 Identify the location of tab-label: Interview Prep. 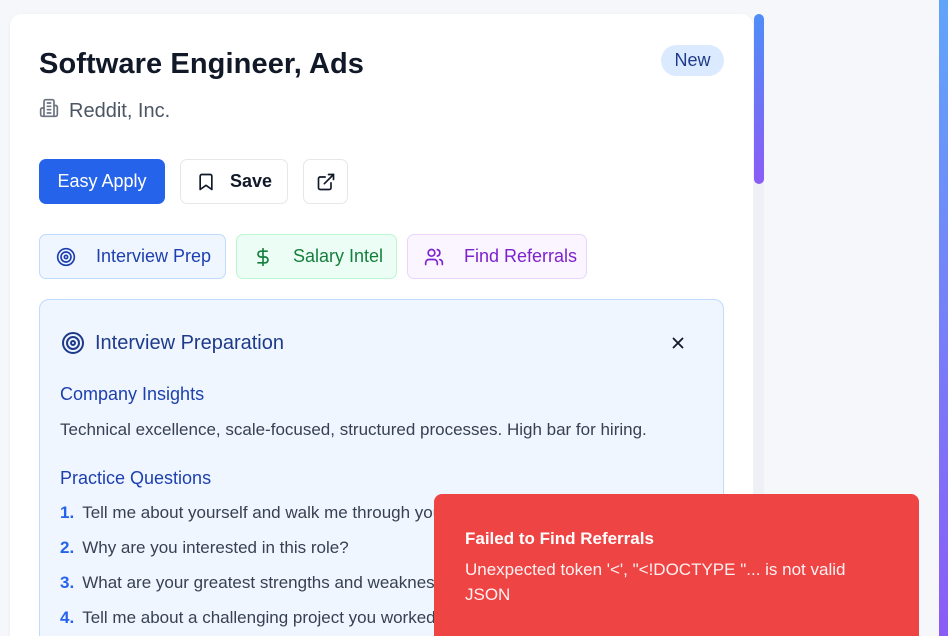
(154, 256).